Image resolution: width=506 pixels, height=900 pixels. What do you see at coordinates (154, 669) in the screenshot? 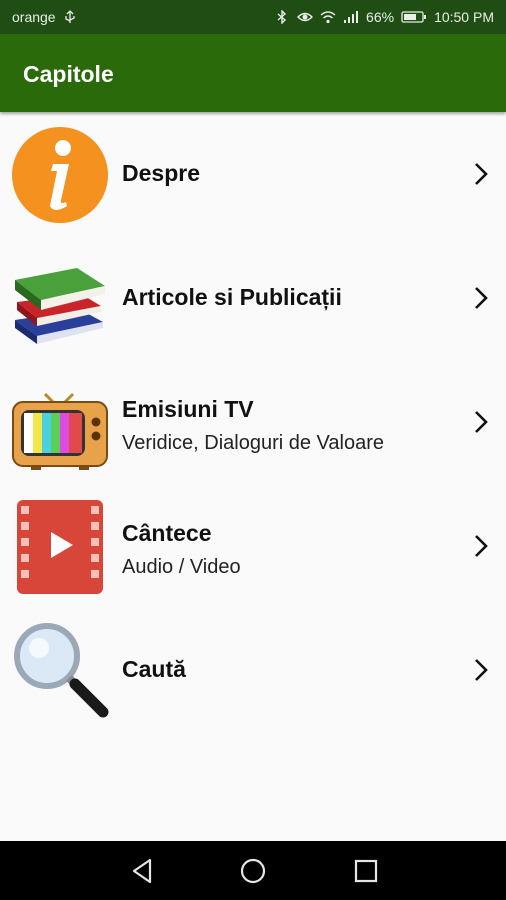
I see `list-item-title: Caută` at bounding box center [154, 669].